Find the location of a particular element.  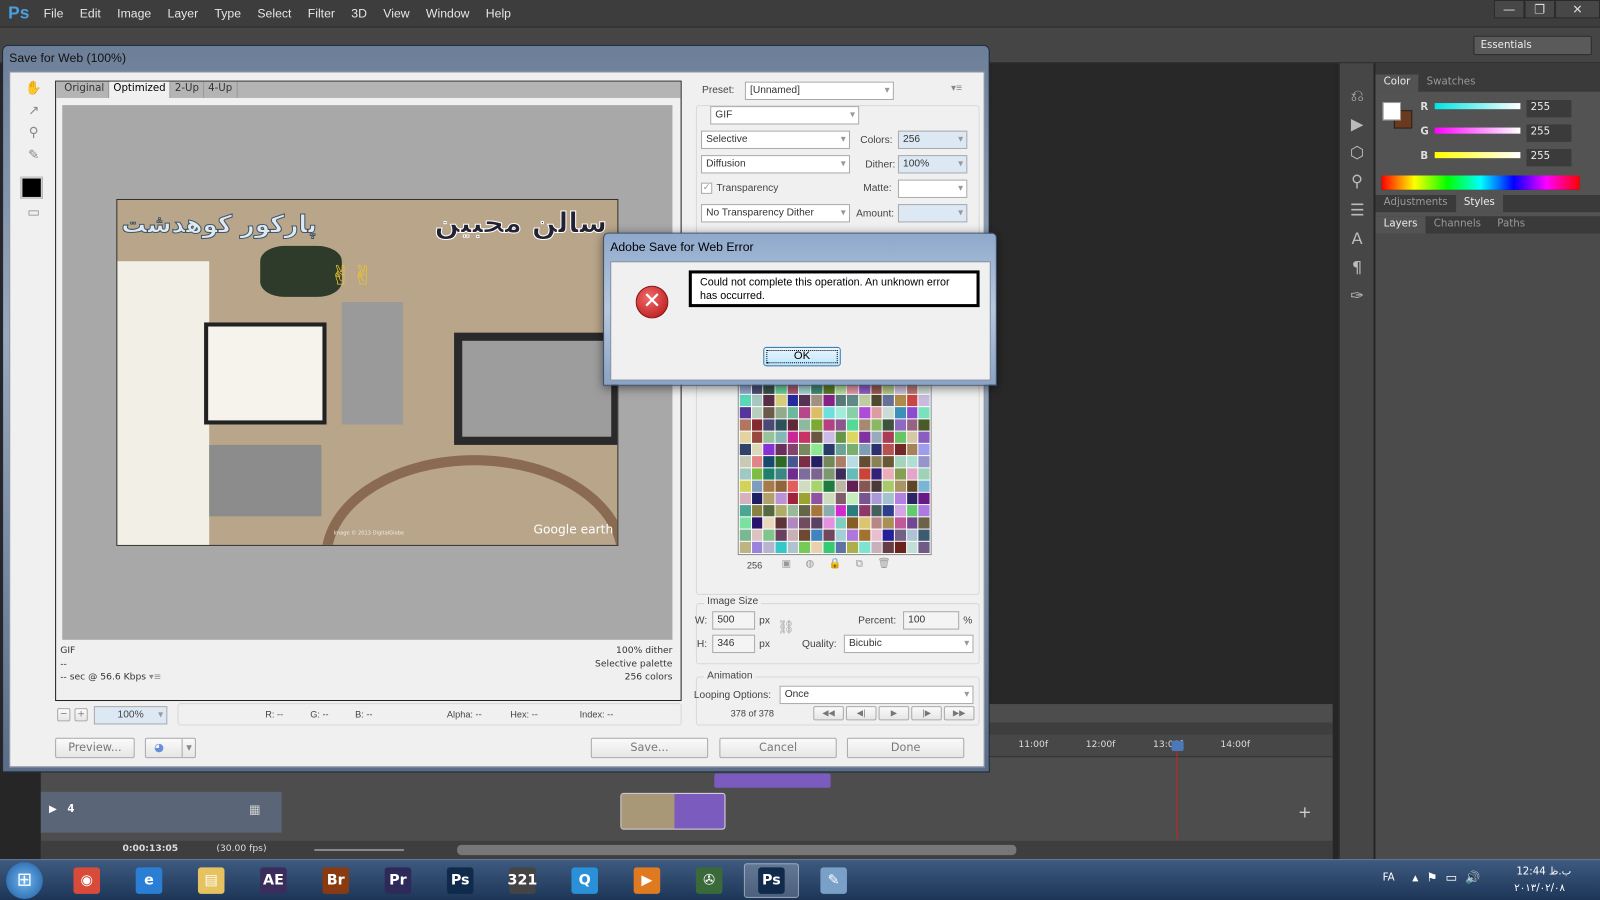

zoom-level-select: 100% is located at coordinates (130, 715).